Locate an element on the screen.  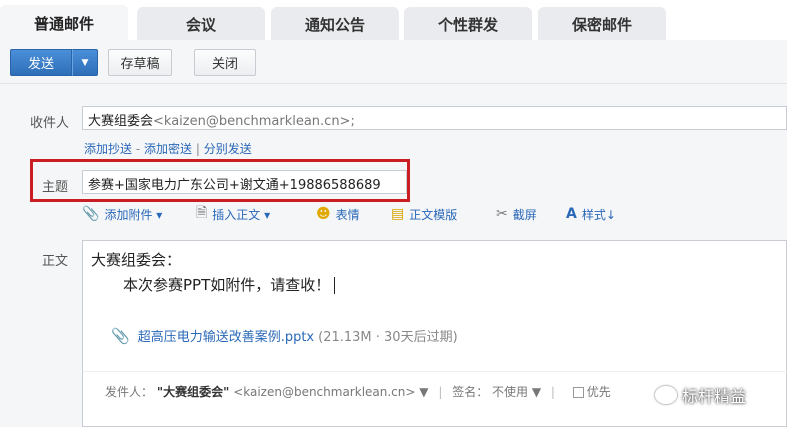
add-cc-link: 添加抄送 is located at coordinates (108, 149).